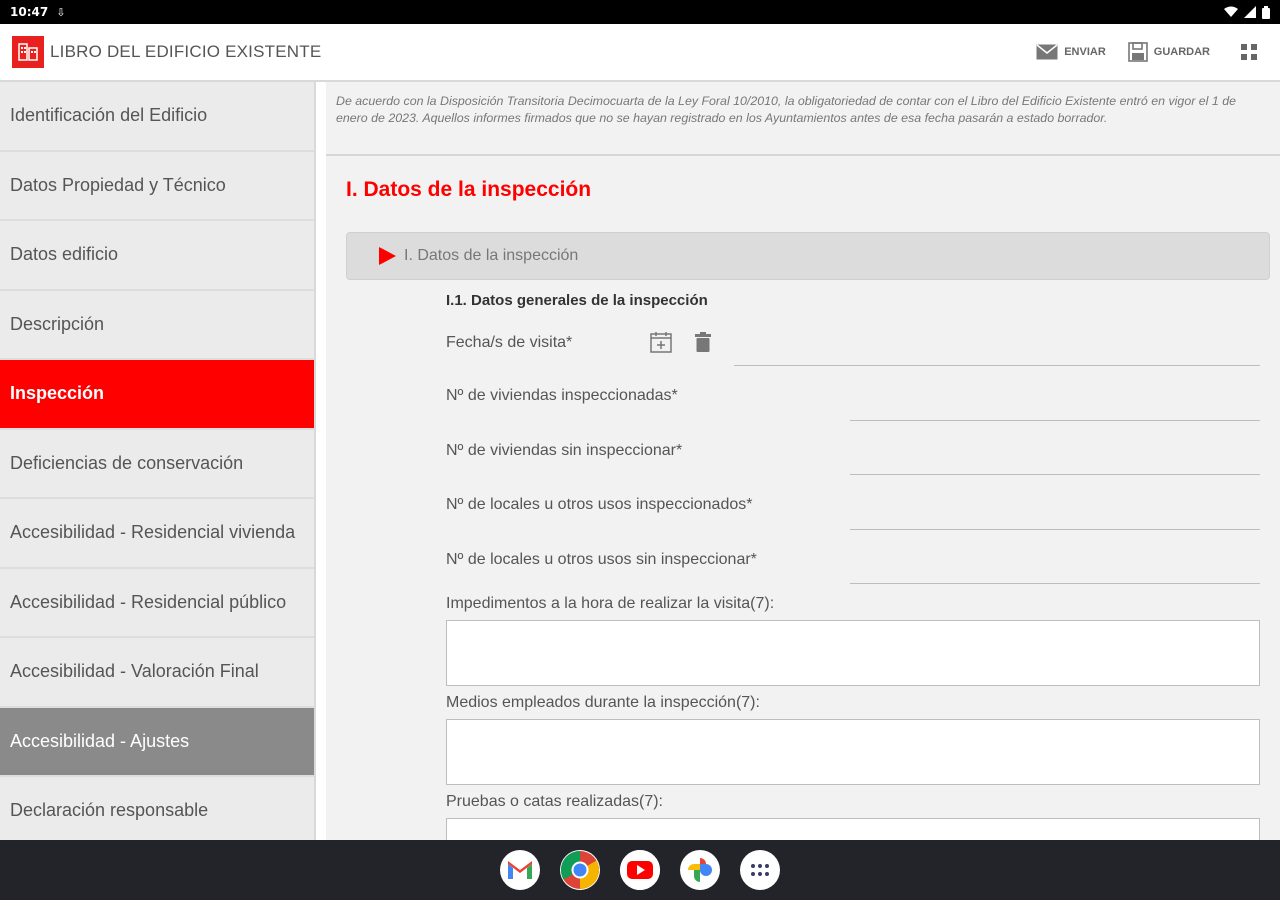  Describe the element at coordinates (661, 342) in the screenshot. I see `calendar-add-icon` at that location.